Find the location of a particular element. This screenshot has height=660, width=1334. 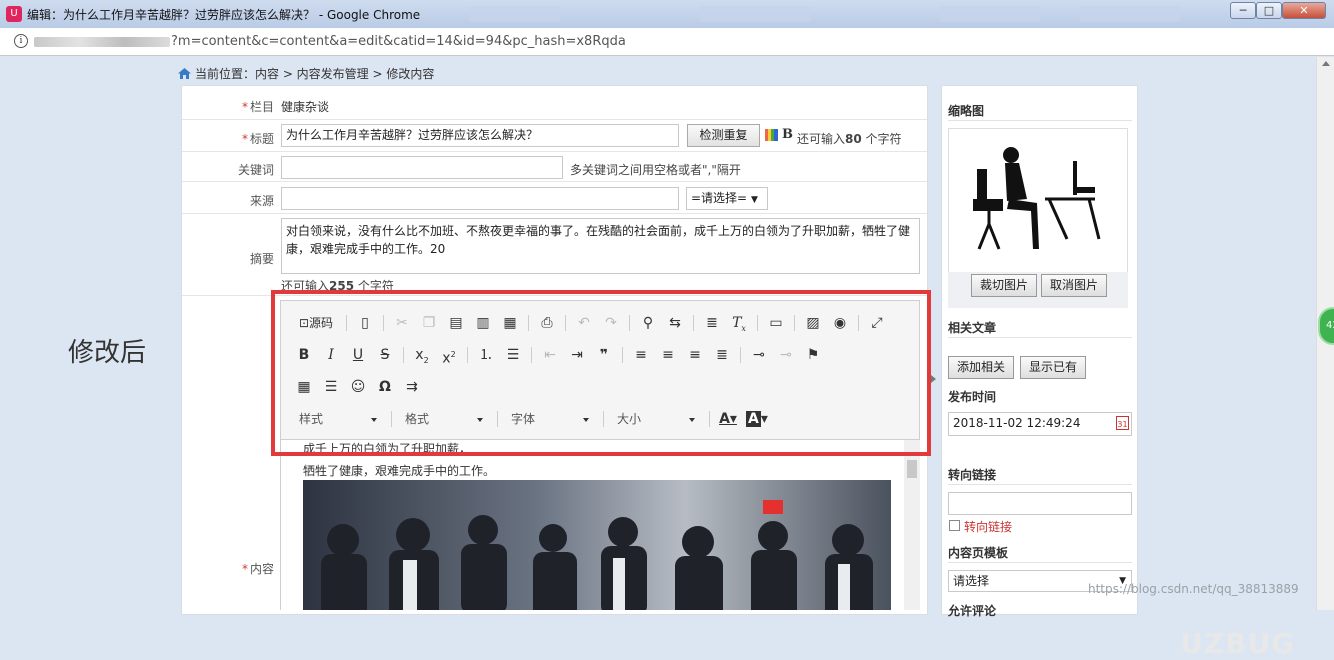

minimize-button: ─ is located at coordinates (1243, 10).